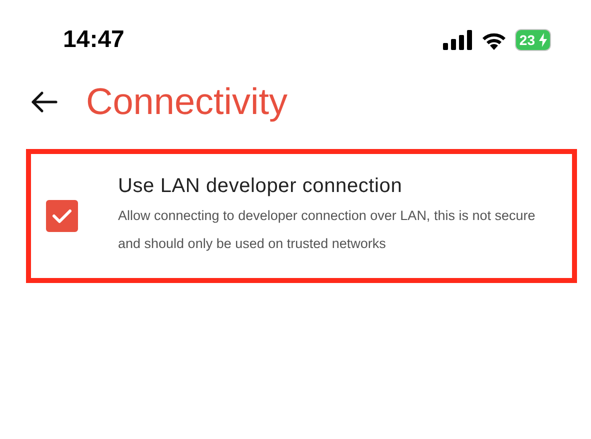 This screenshot has width=591, height=439. I want to click on status-time: 14:47, so click(93, 40).